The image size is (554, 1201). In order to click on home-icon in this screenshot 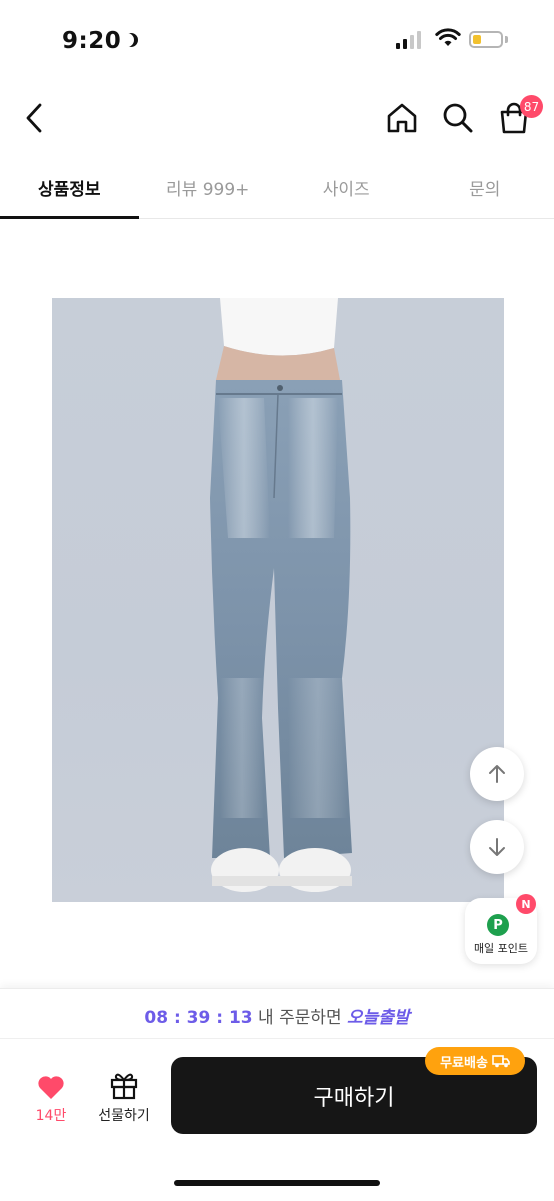, I will do `click(402, 118)`.